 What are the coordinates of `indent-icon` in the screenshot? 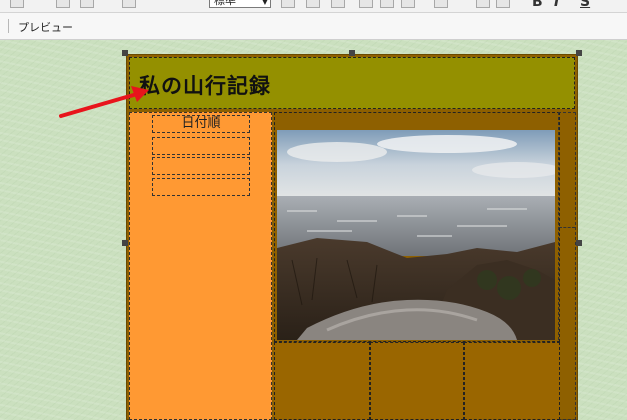 It's located at (366, 4).